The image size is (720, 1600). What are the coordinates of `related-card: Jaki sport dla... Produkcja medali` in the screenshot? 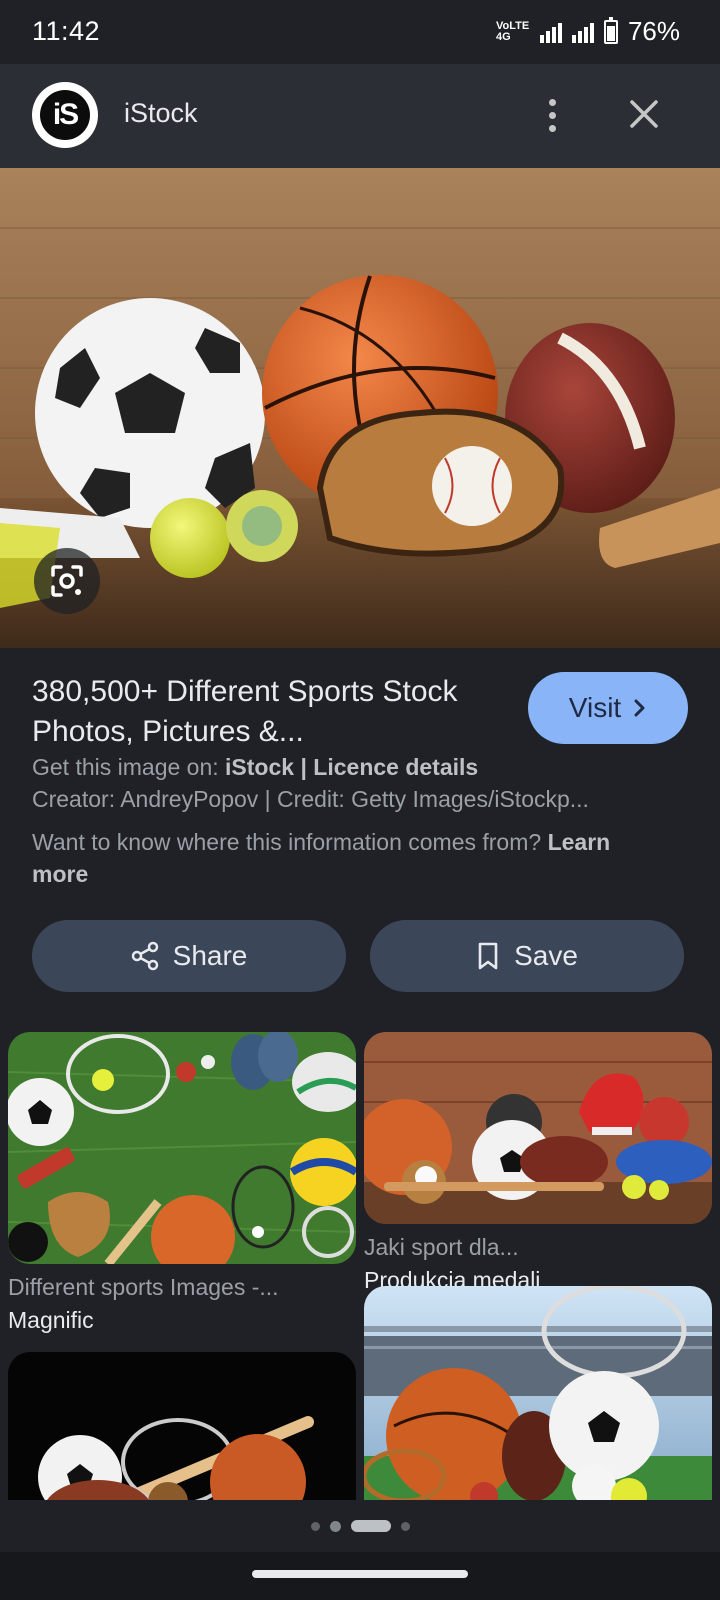 It's located at (538, 1163).